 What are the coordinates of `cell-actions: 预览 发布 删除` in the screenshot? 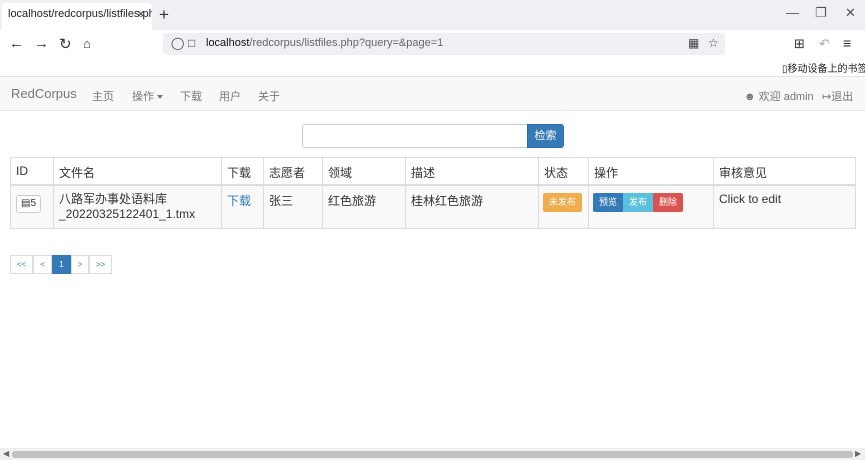 It's located at (651, 207).